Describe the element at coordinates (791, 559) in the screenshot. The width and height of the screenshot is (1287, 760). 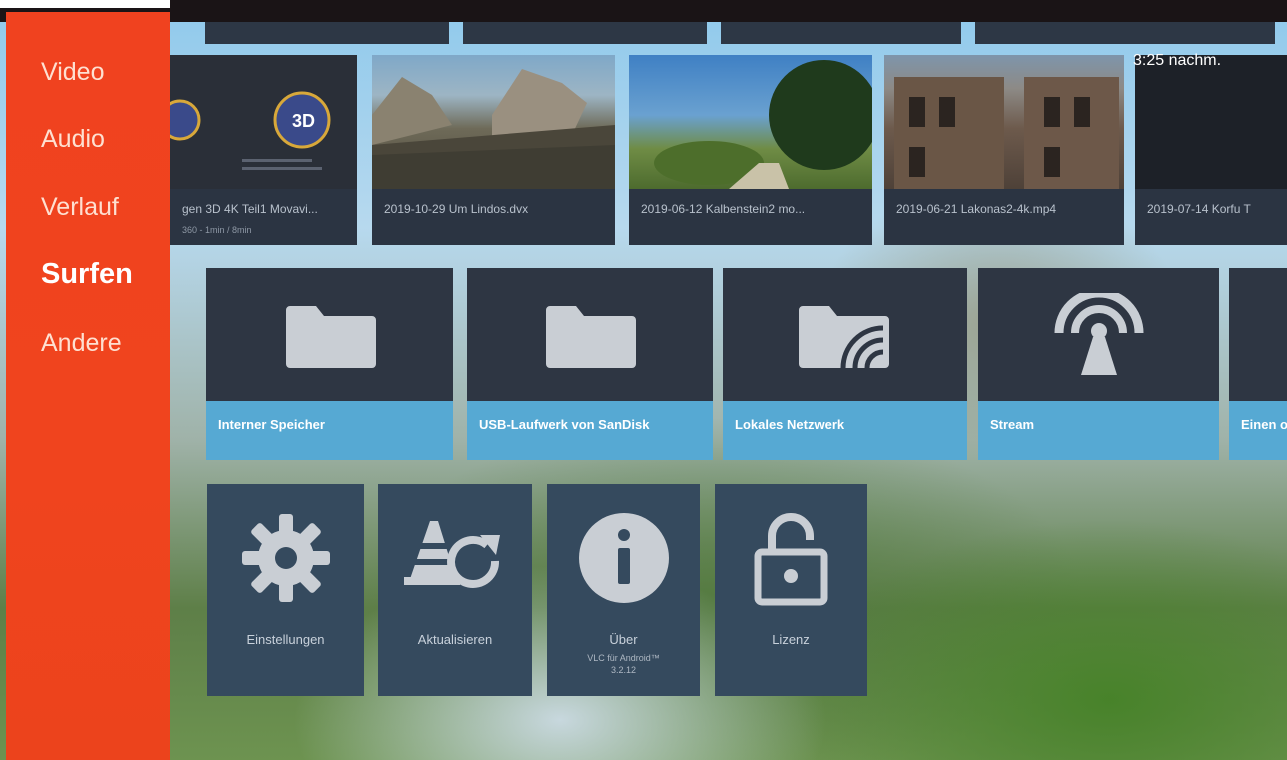
I see `padlock-icon` at that location.